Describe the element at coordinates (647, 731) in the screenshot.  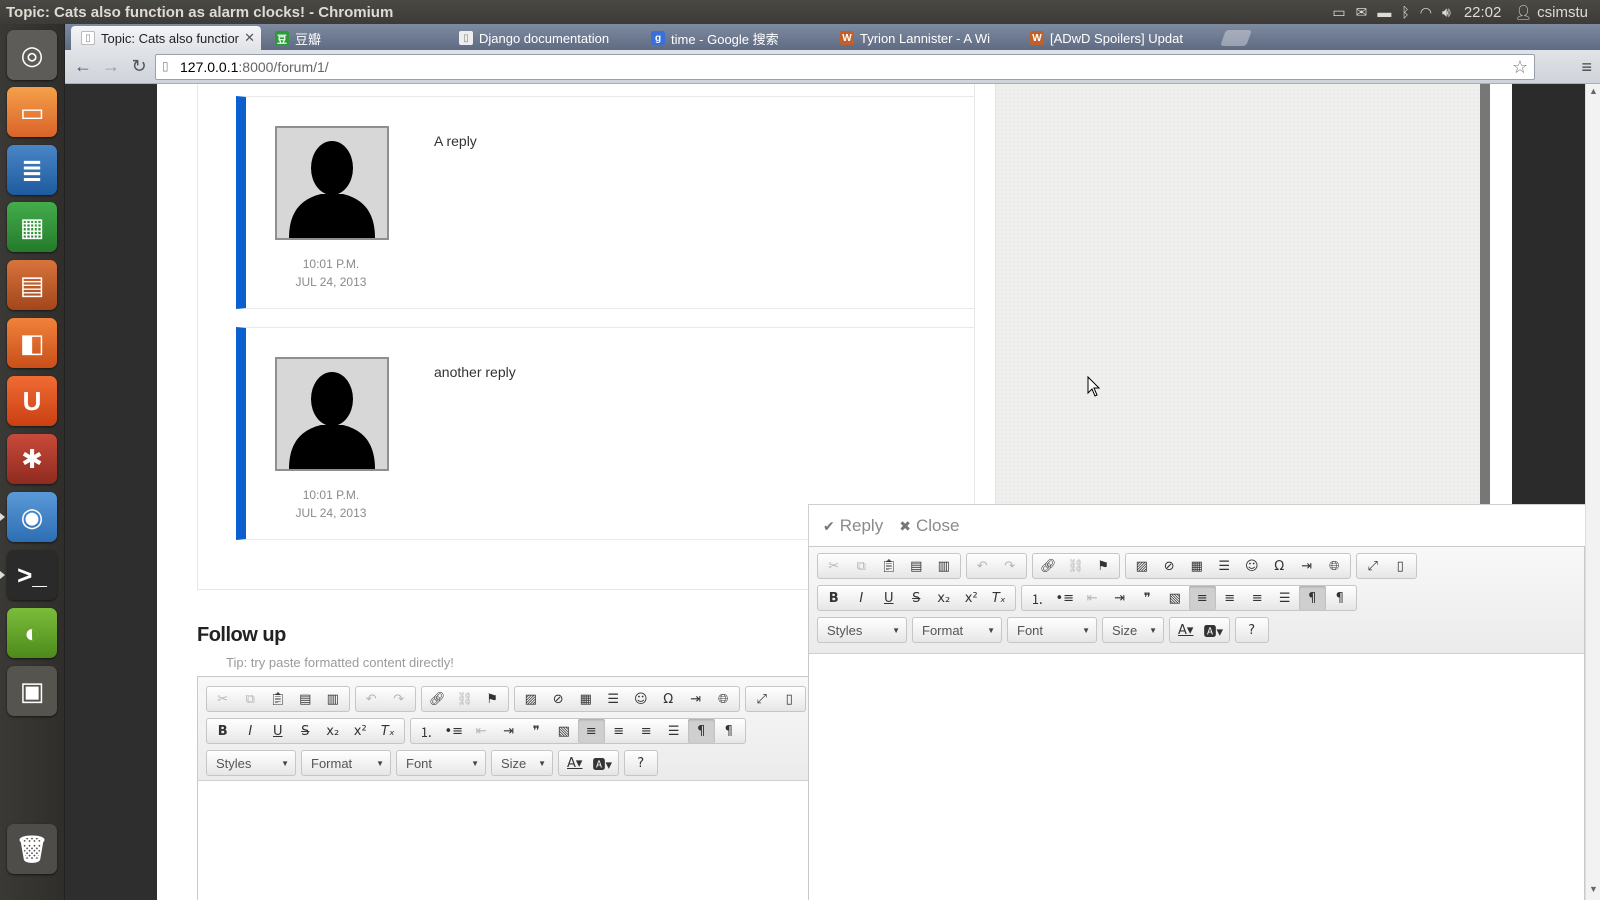
I see `align-right-icon: ≡` at that location.